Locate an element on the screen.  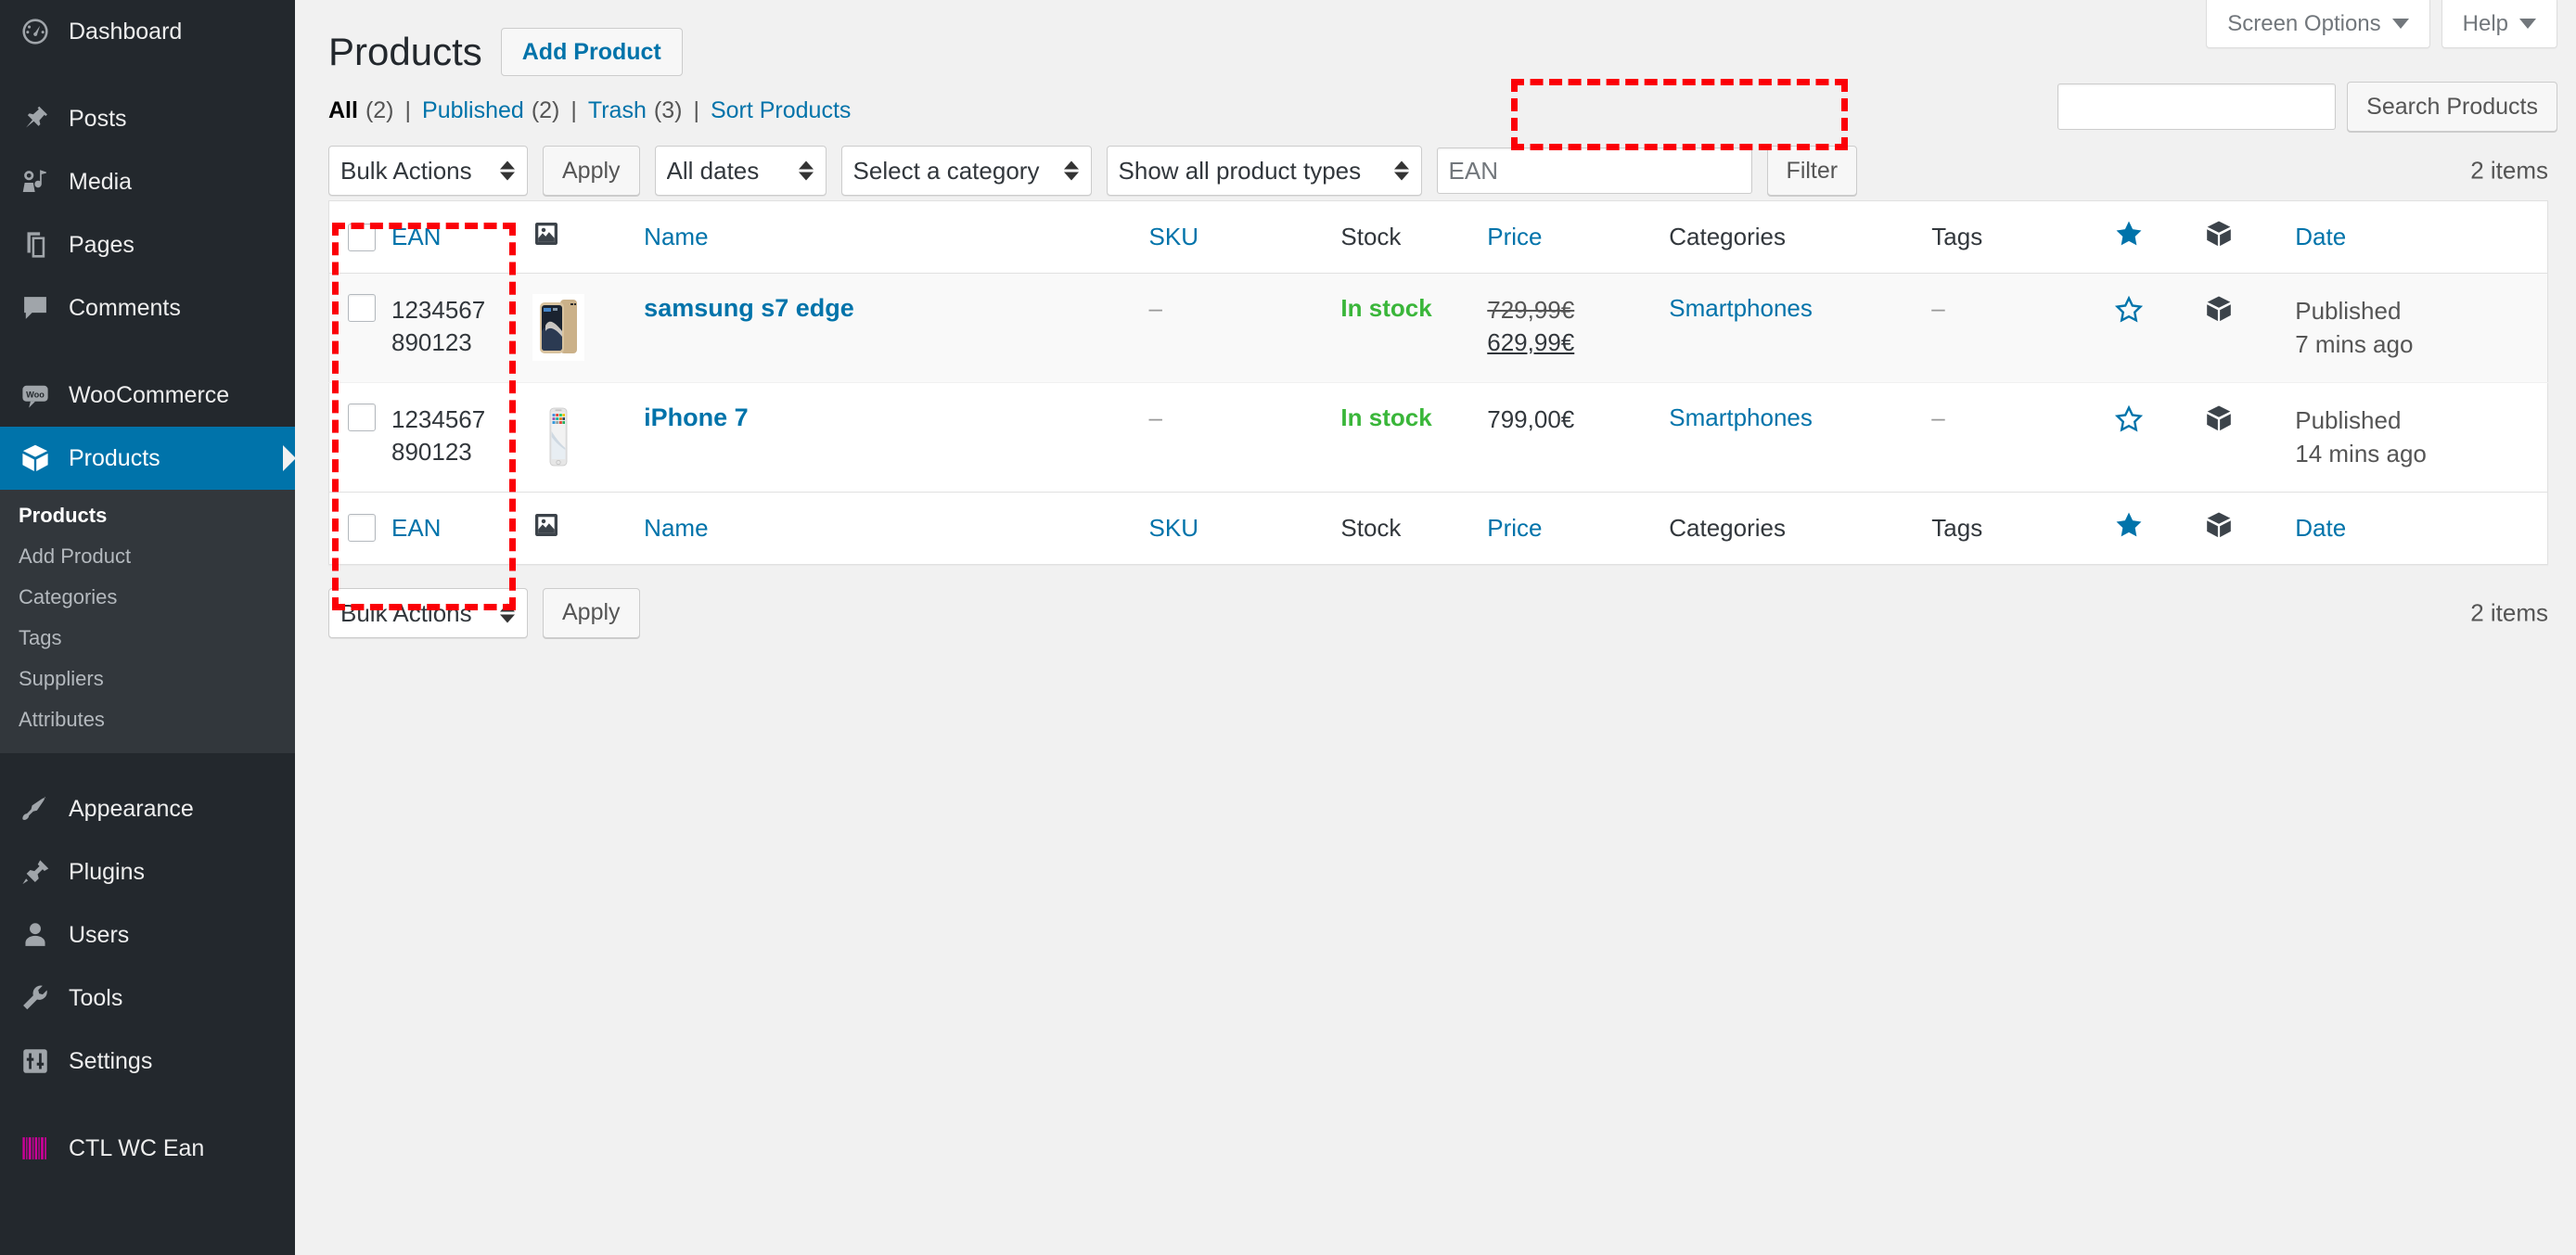
search-input is located at coordinates (2197, 107).